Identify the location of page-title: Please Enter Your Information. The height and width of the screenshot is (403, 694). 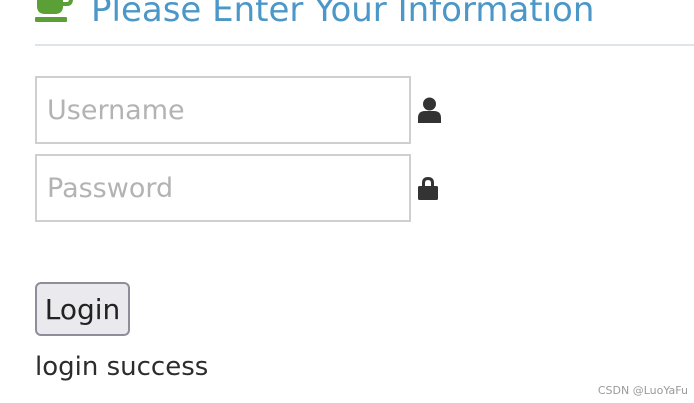
(343, 15).